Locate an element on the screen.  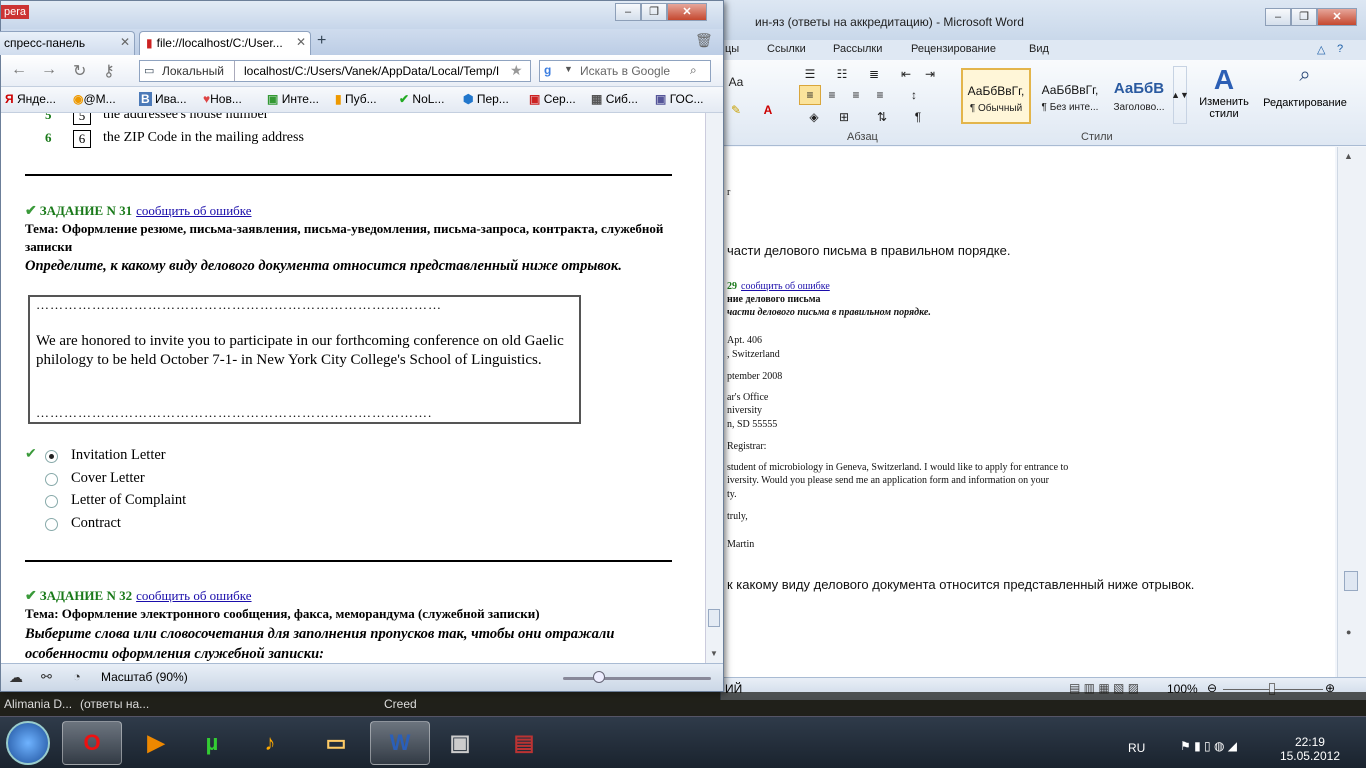
back-icon: ← is located at coordinates (19, 70).